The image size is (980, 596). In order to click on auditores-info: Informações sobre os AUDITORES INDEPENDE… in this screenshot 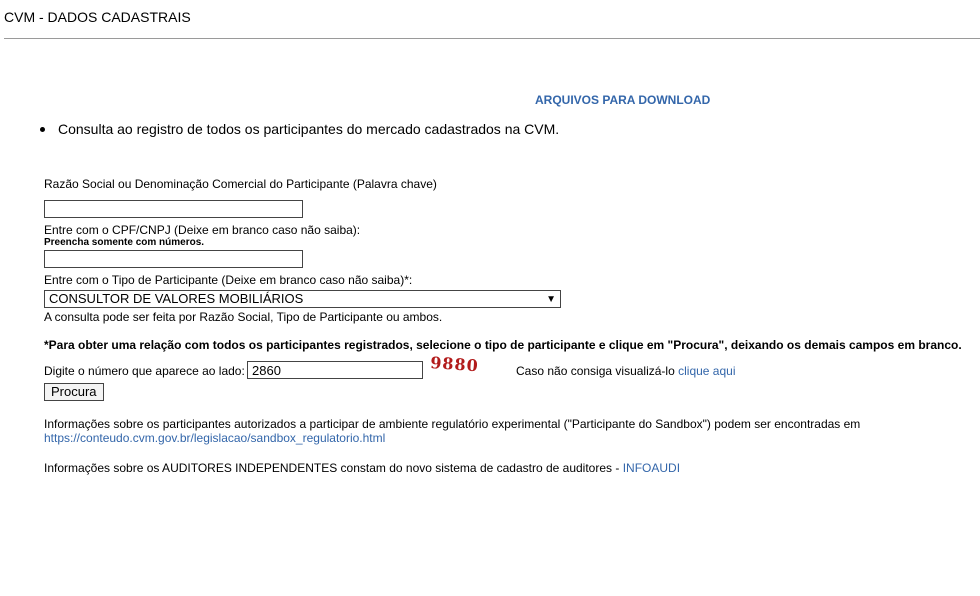, I will do `click(362, 468)`.